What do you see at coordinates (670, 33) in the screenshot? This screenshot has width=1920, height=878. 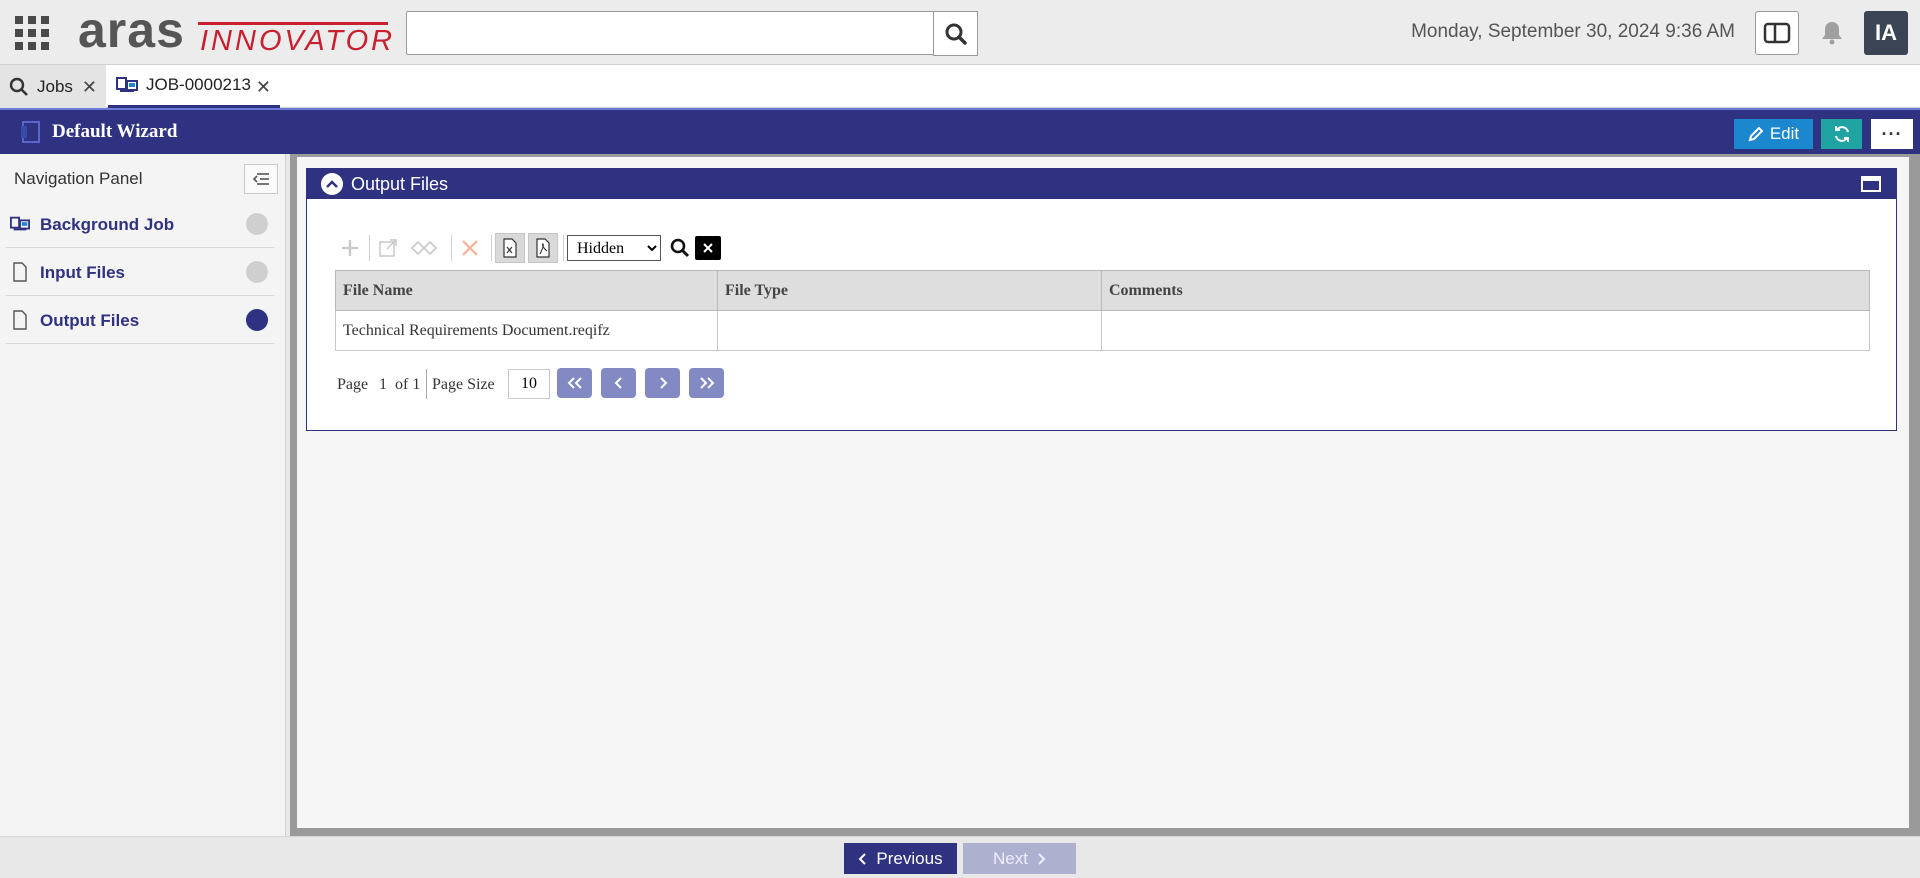 I see `global-search-input` at bounding box center [670, 33].